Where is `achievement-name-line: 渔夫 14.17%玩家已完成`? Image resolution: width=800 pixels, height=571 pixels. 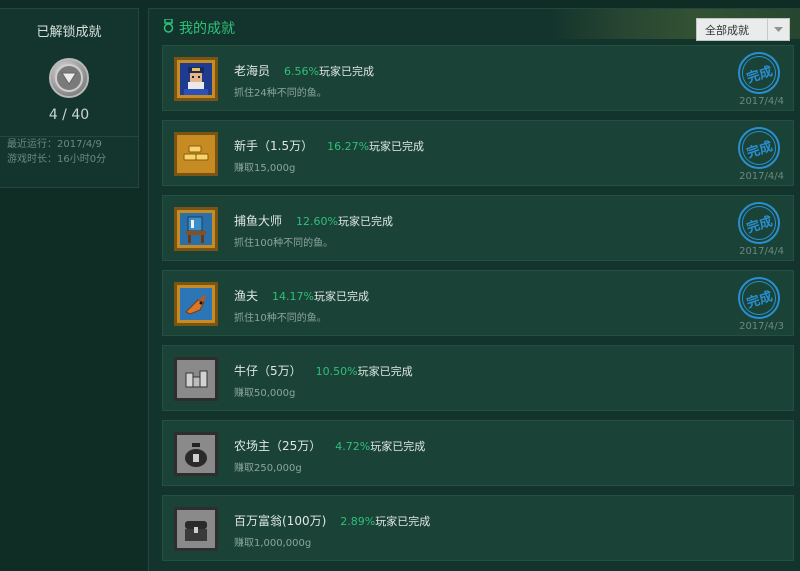
achievement-name-line: 渔夫 14.17%玩家已完成 is located at coordinates (301, 295).